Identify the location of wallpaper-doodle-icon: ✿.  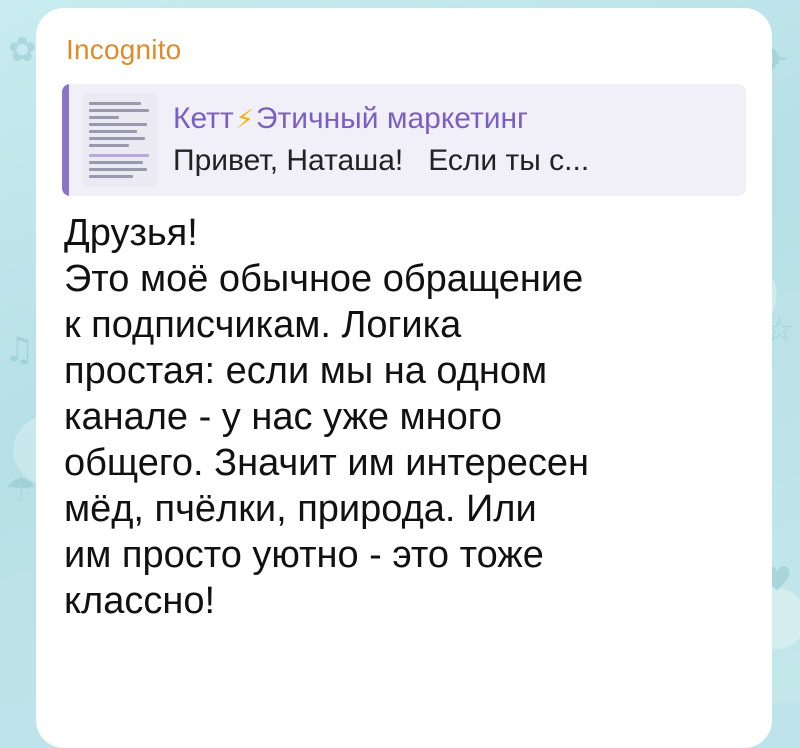
(22, 50).